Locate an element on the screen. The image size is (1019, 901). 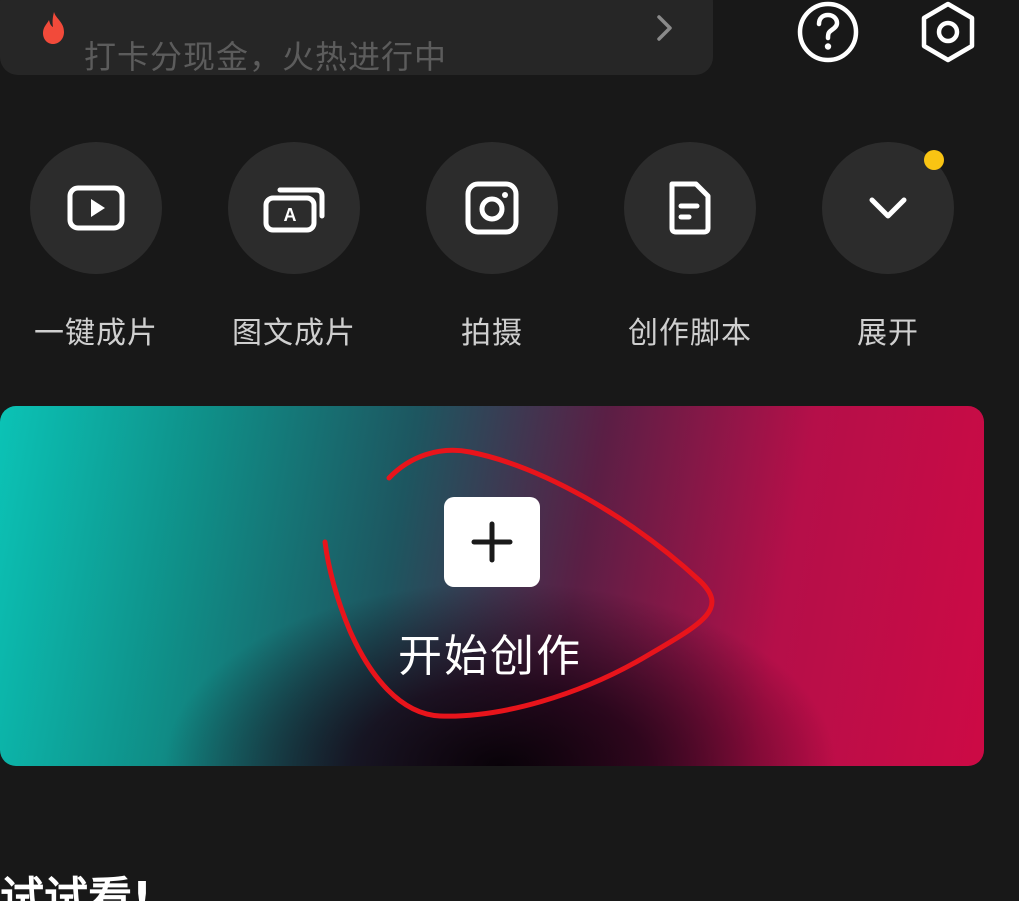
chevron-right-icon is located at coordinates (664, 28).